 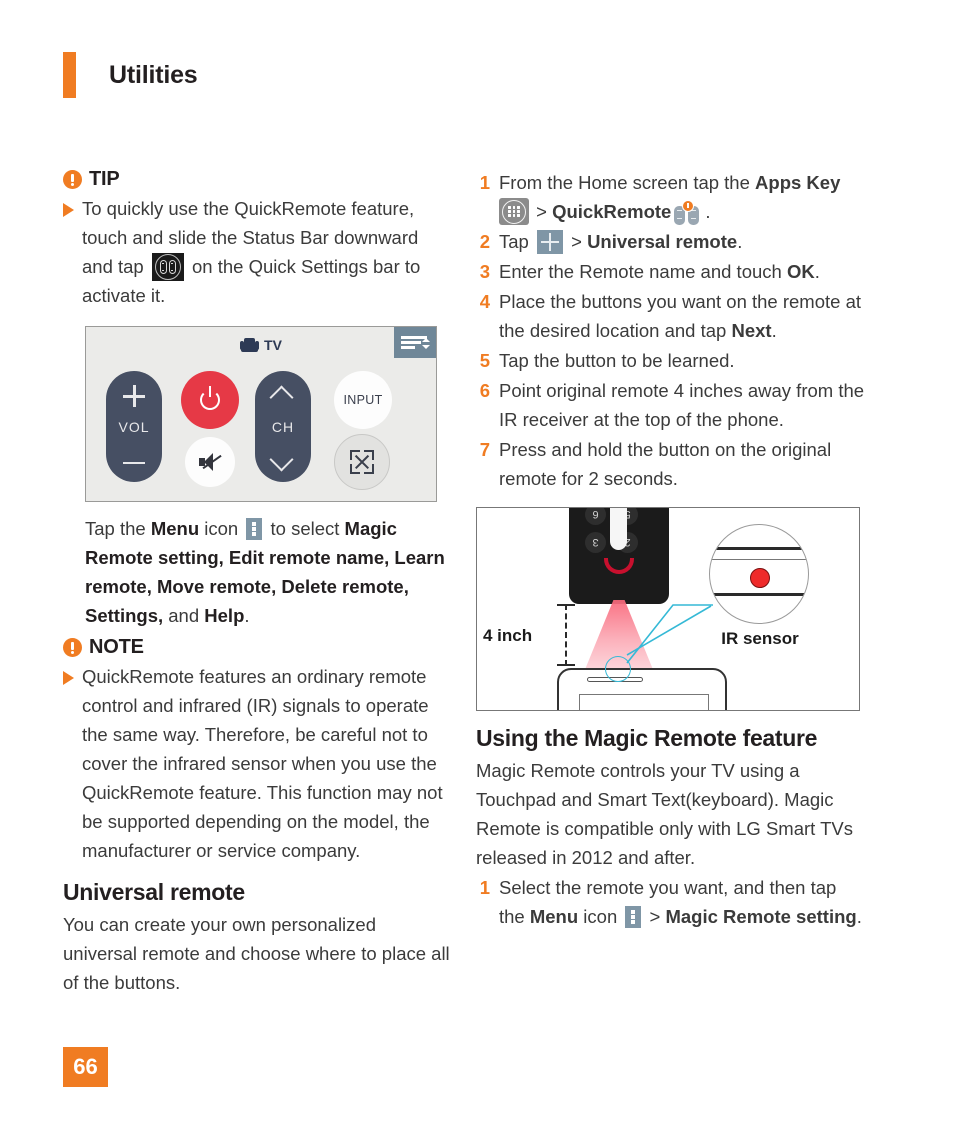 What do you see at coordinates (134, 462) in the screenshot?
I see `minus-icon` at bounding box center [134, 462].